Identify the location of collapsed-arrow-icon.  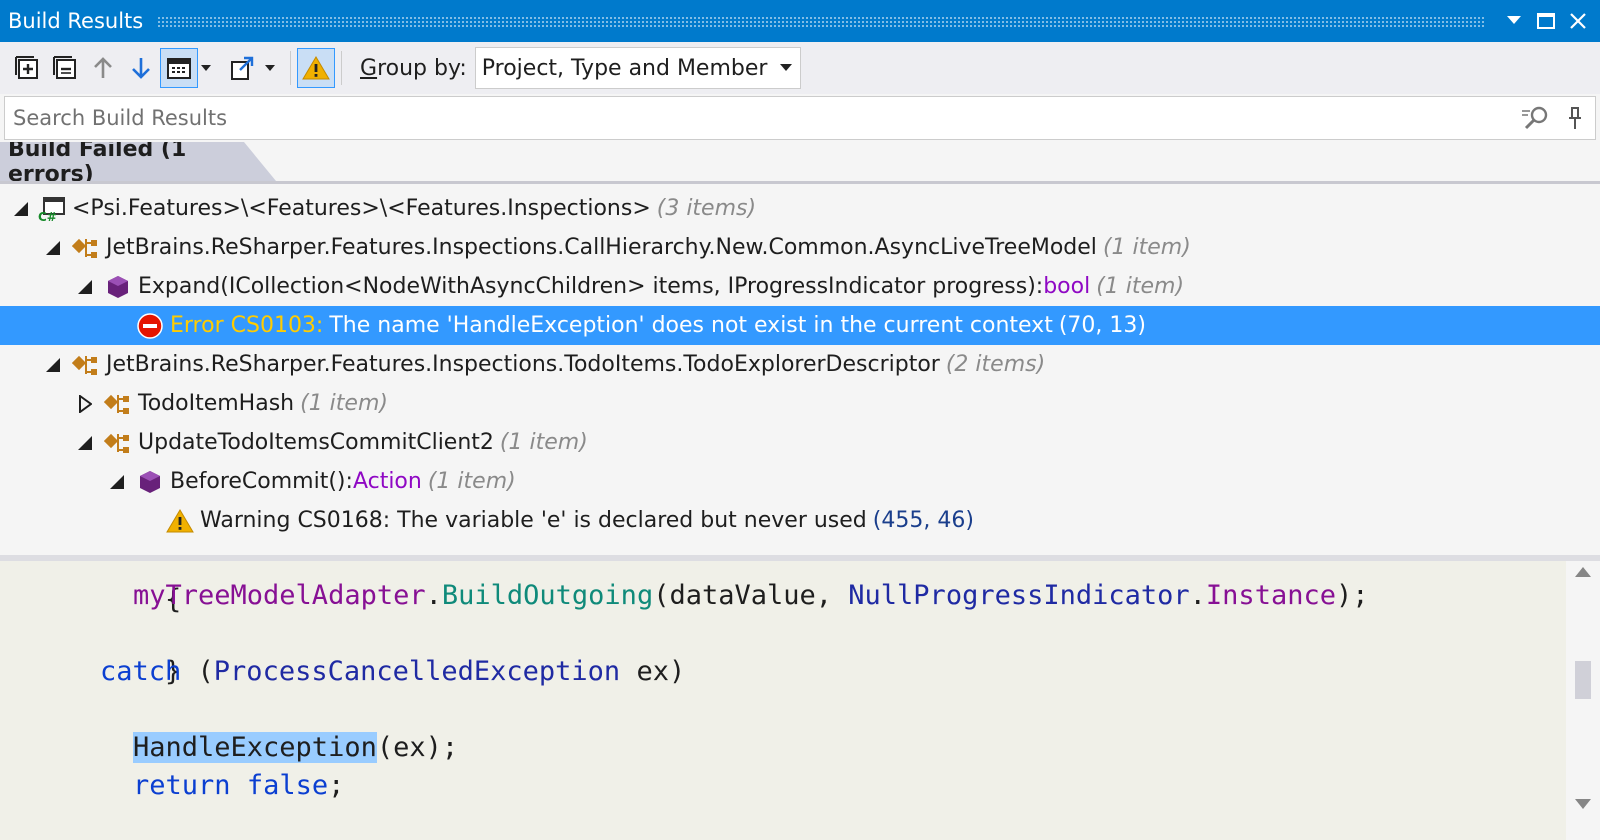
(85, 404).